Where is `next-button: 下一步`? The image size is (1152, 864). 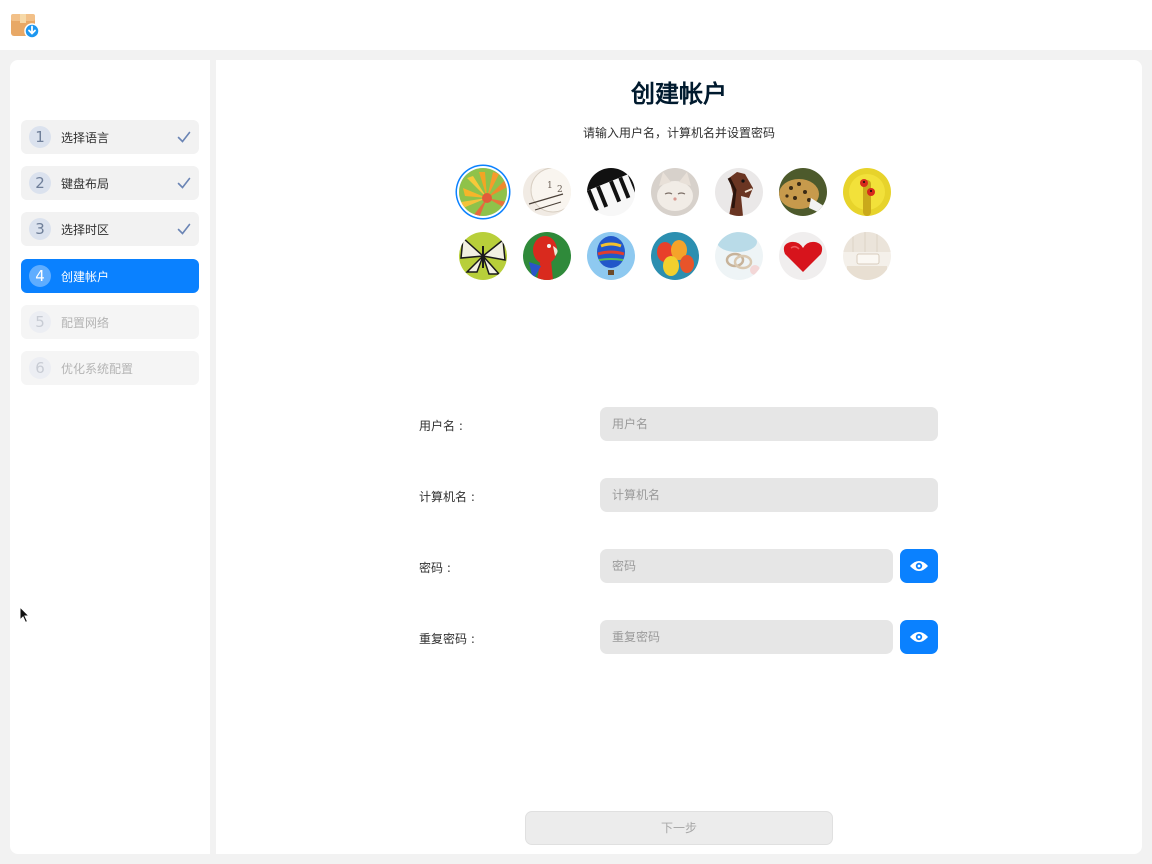 next-button: 下一步 is located at coordinates (679, 828).